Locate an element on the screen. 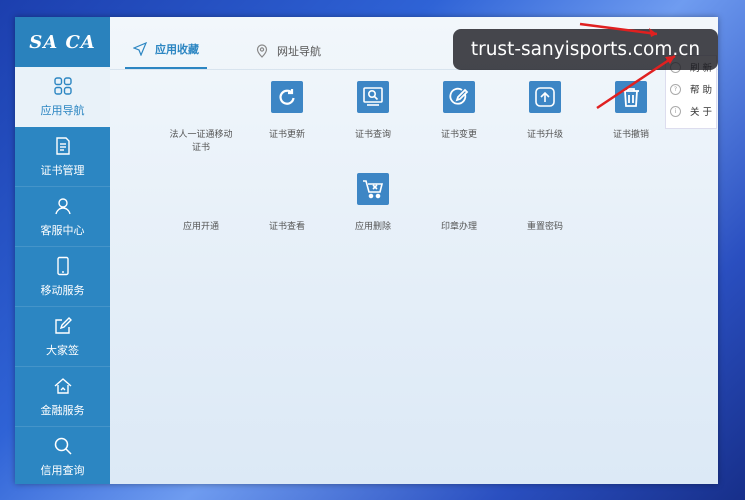 The height and width of the screenshot is (500, 745). sidebar-item-label: 金融服务 is located at coordinates (62, 410).